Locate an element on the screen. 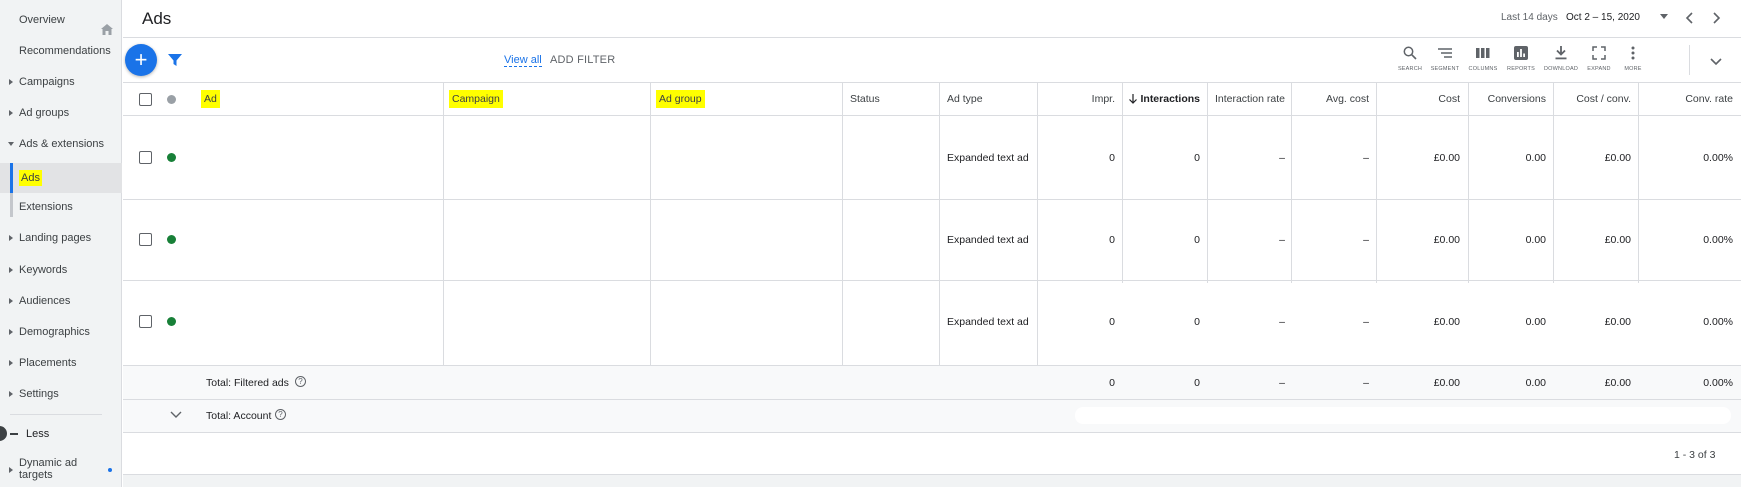 The image size is (1741, 487). page-title: Ads is located at coordinates (157, 18).